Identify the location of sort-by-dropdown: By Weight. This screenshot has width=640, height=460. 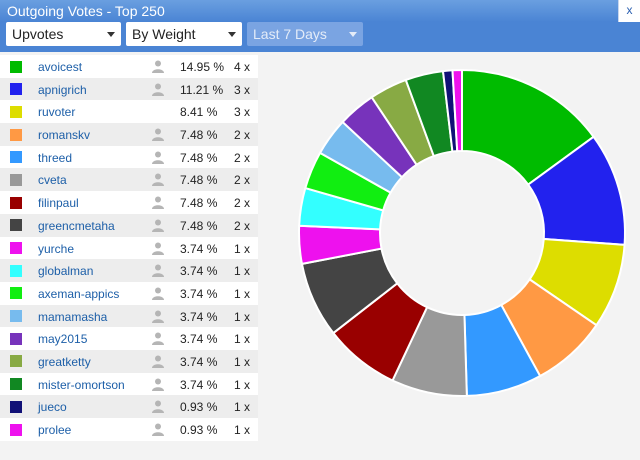
(184, 34).